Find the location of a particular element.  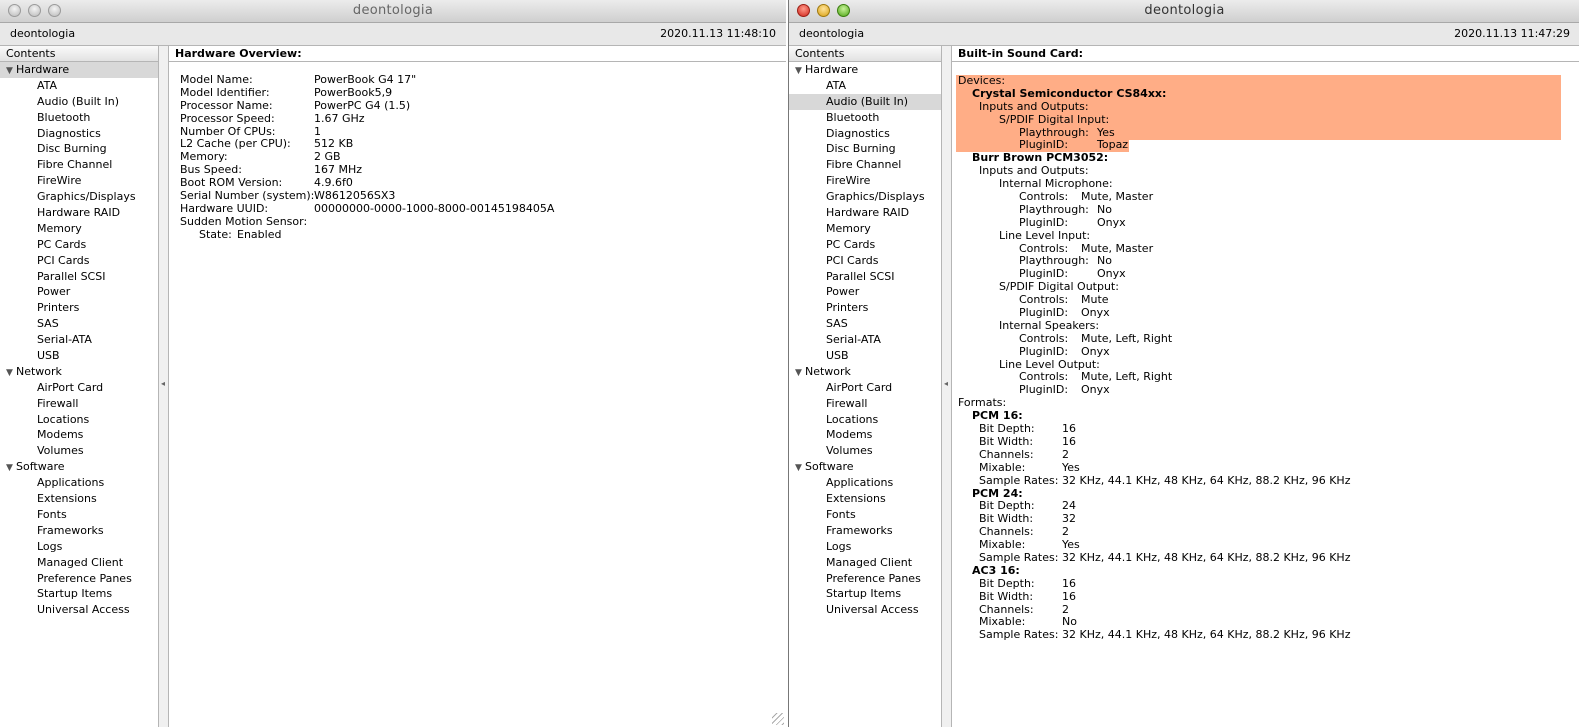

sound-detail-key: Controls: is located at coordinates (1044, 197).